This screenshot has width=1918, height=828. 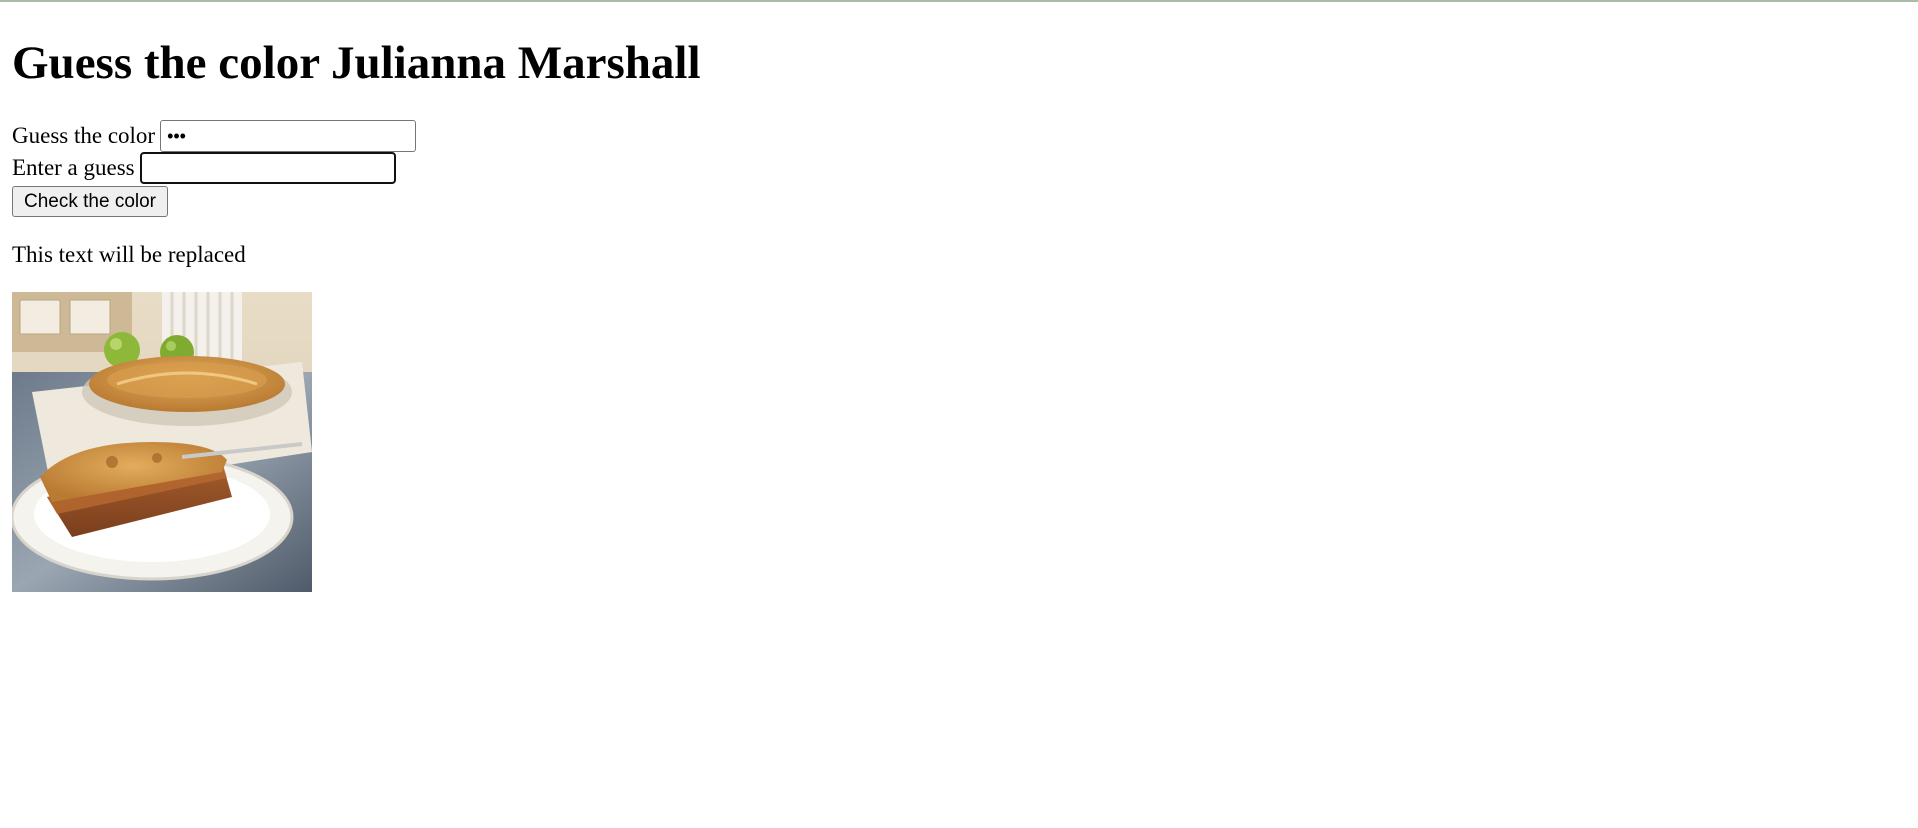 What do you see at coordinates (267, 168) in the screenshot?
I see `guess-input` at bounding box center [267, 168].